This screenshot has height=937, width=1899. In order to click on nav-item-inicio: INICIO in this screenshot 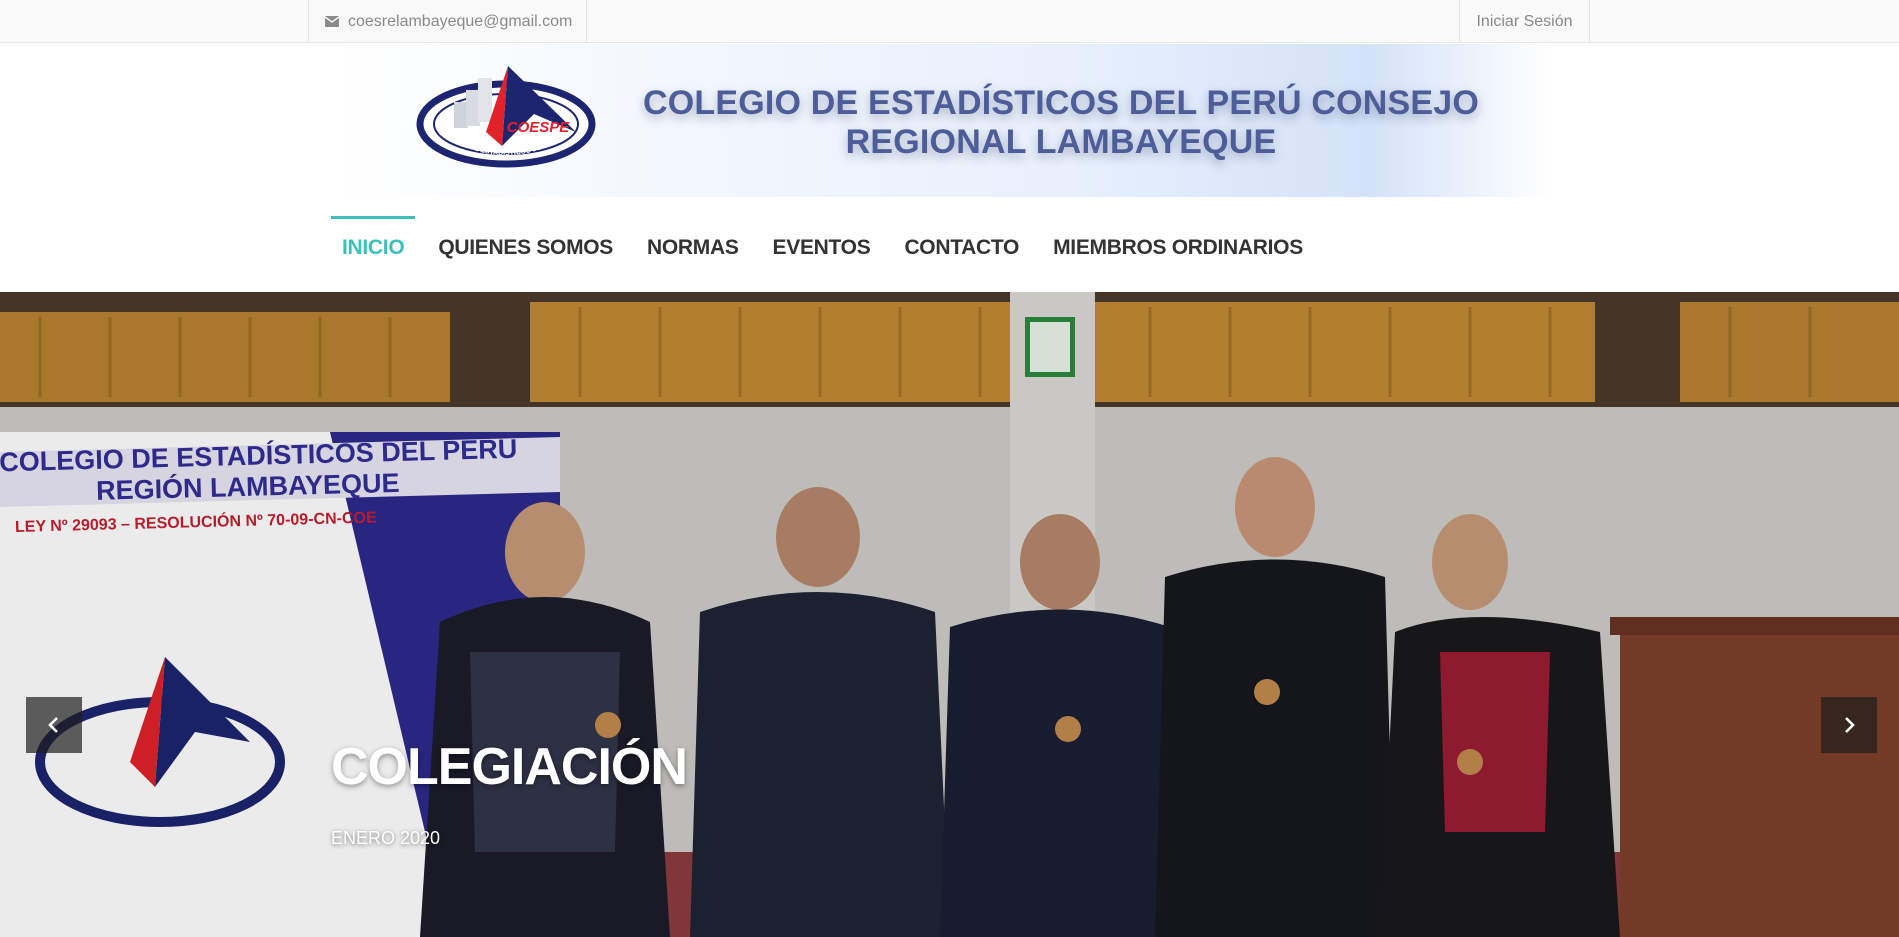, I will do `click(373, 246)`.